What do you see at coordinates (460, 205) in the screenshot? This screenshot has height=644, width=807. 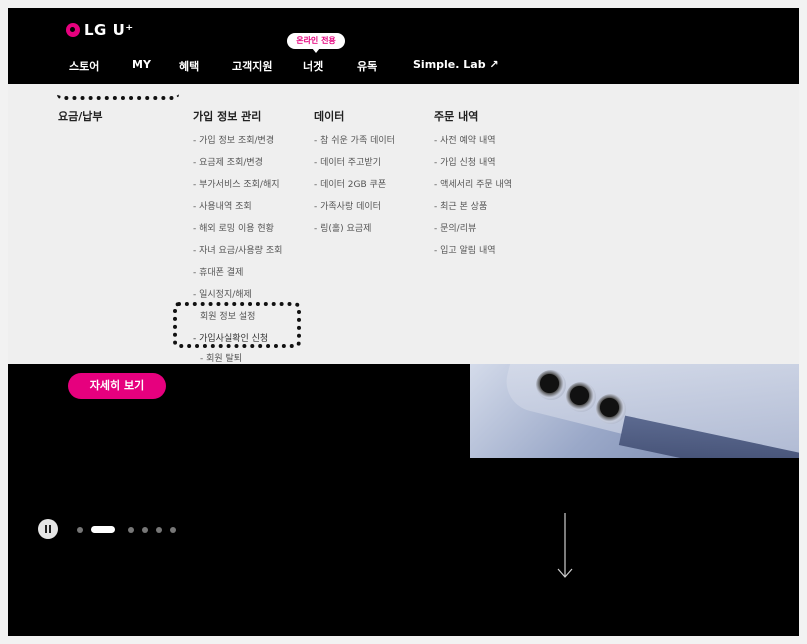 I see `menu-item-recently-viewed: - 최근 본 상품` at bounding box center [460, 205].